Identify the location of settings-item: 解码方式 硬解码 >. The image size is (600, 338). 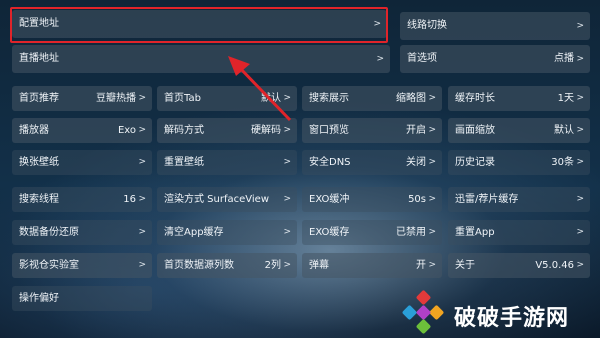
(227, 130).